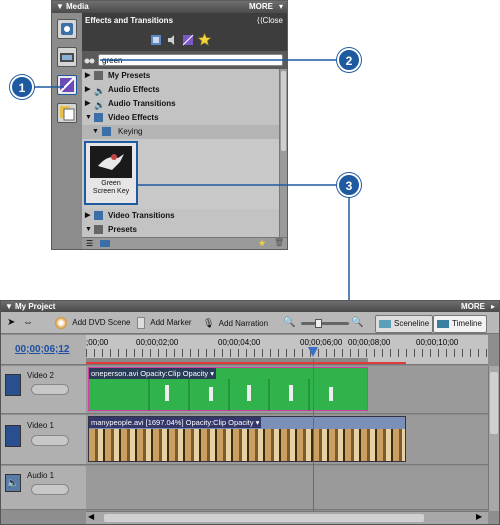 This screenshot has width=500, height=525. Describe the element at coordinates (349, 60) in the screenshot. I see `callout-2: 2` at that location.